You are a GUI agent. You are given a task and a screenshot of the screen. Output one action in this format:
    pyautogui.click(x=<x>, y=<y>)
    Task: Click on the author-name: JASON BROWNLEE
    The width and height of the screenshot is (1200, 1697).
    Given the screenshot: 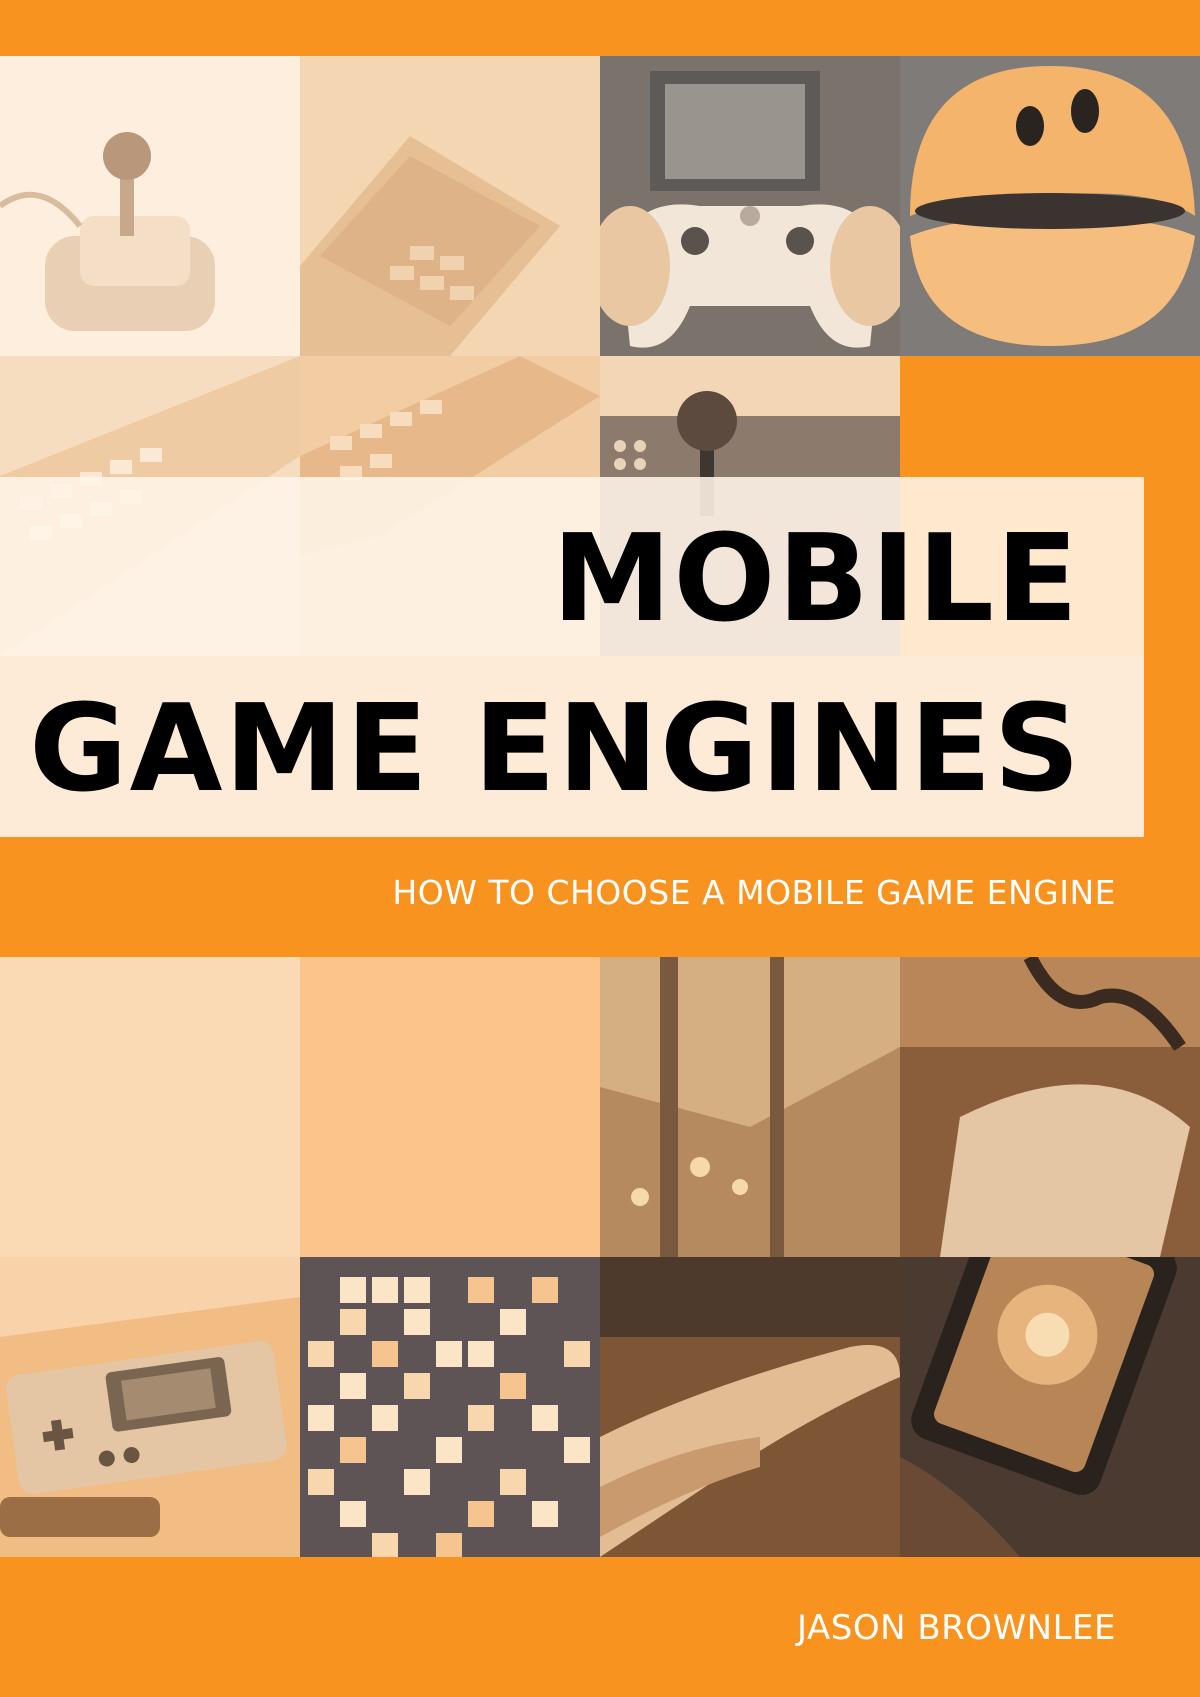 What is the action you would take?
    pyautogui.click(x=956, y=1628)
    